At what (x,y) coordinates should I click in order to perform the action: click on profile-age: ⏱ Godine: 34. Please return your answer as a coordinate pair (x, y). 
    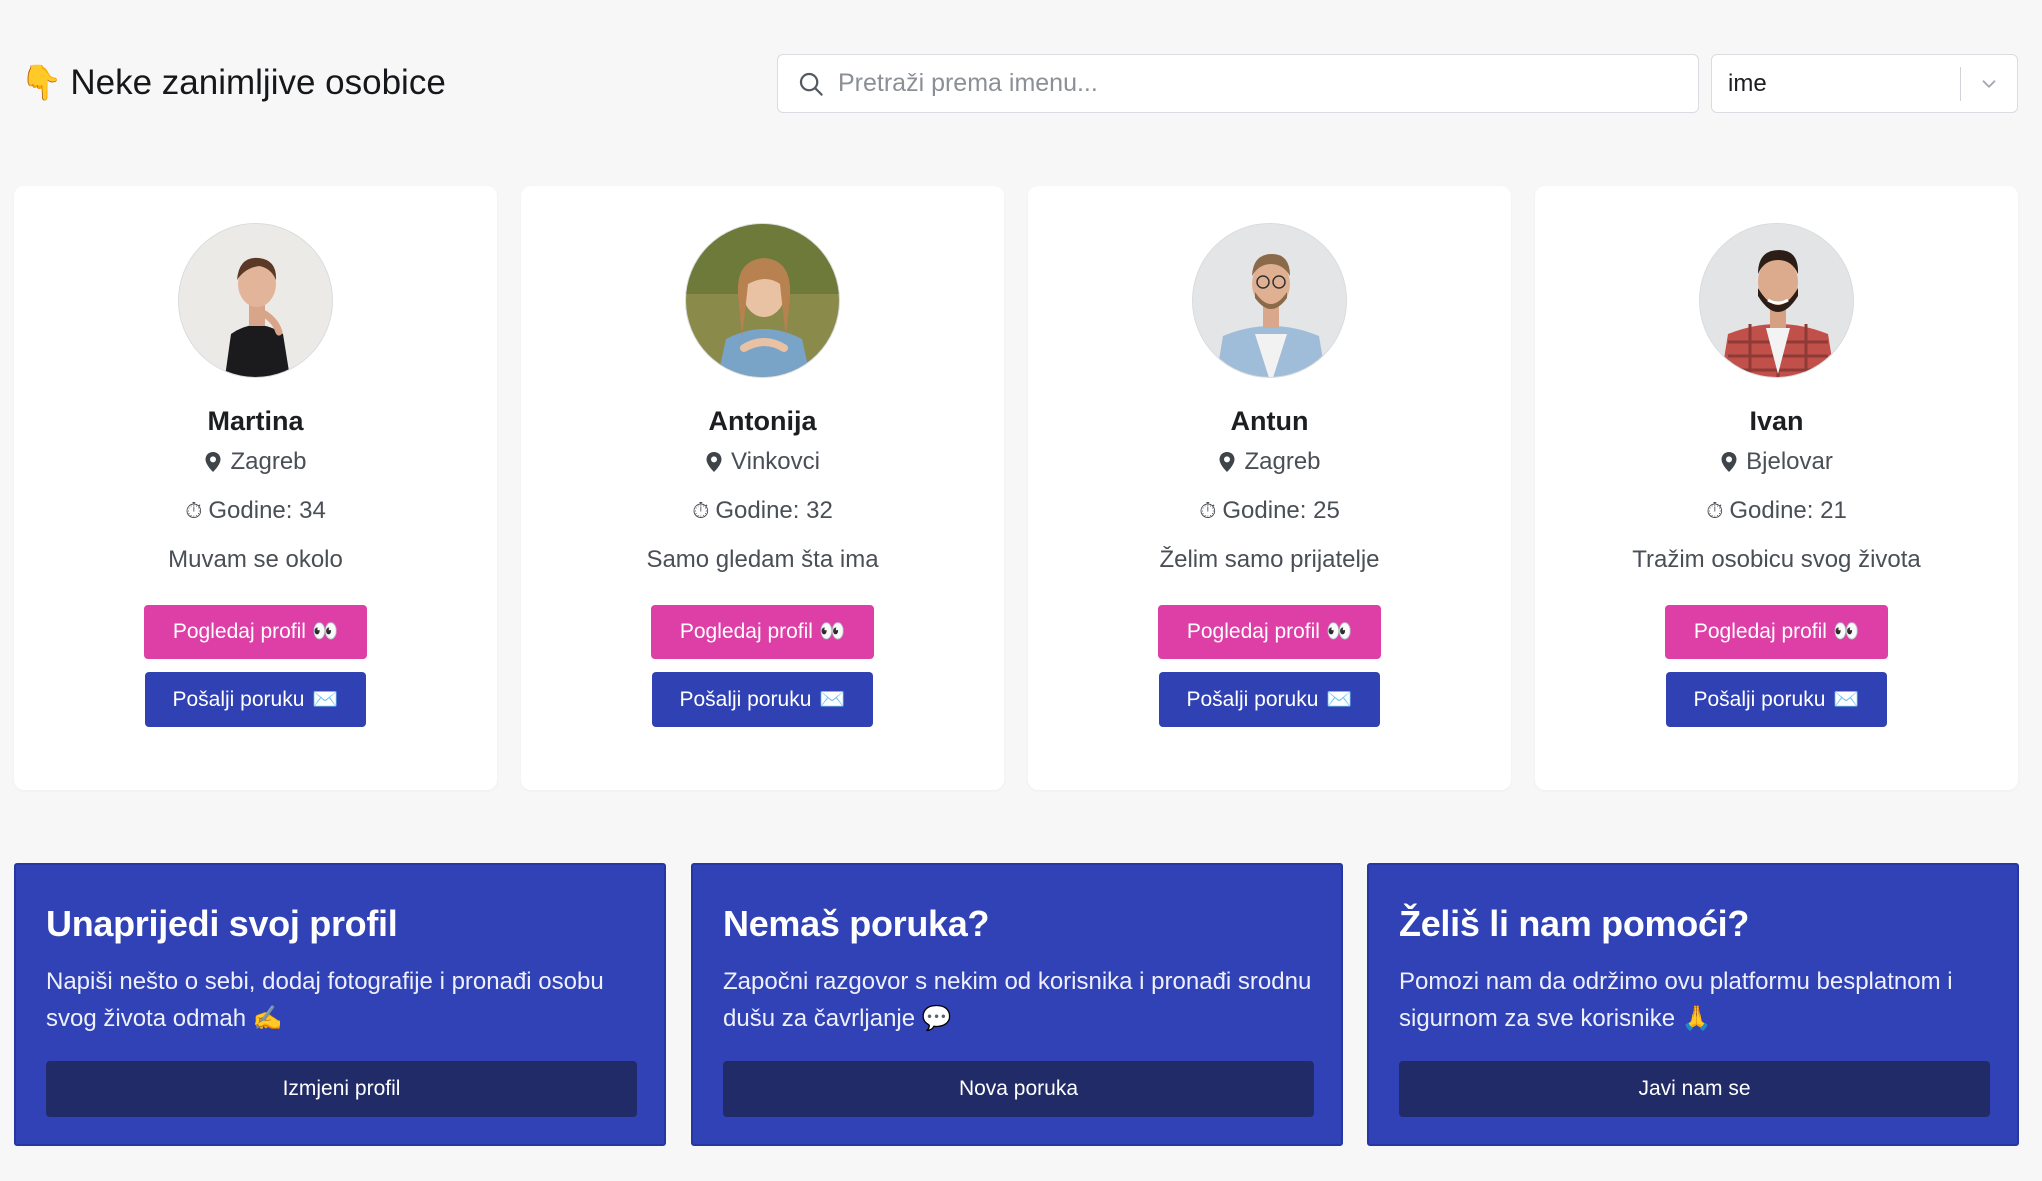
    Looking at the image, I should click on (255, 511).